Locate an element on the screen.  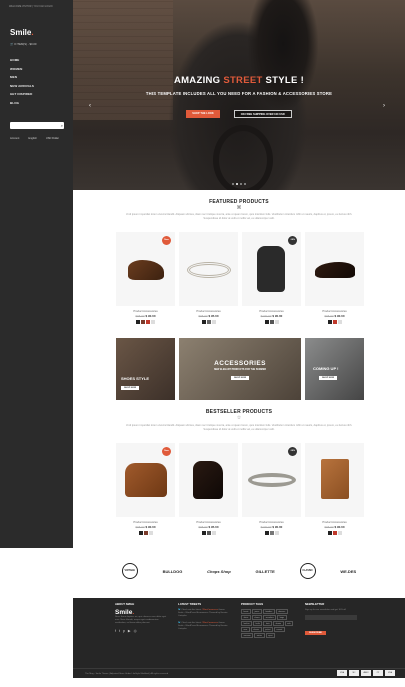
coming-up-banner: COMING UP ! SHOP NOW is located at coordinates (334, 369).